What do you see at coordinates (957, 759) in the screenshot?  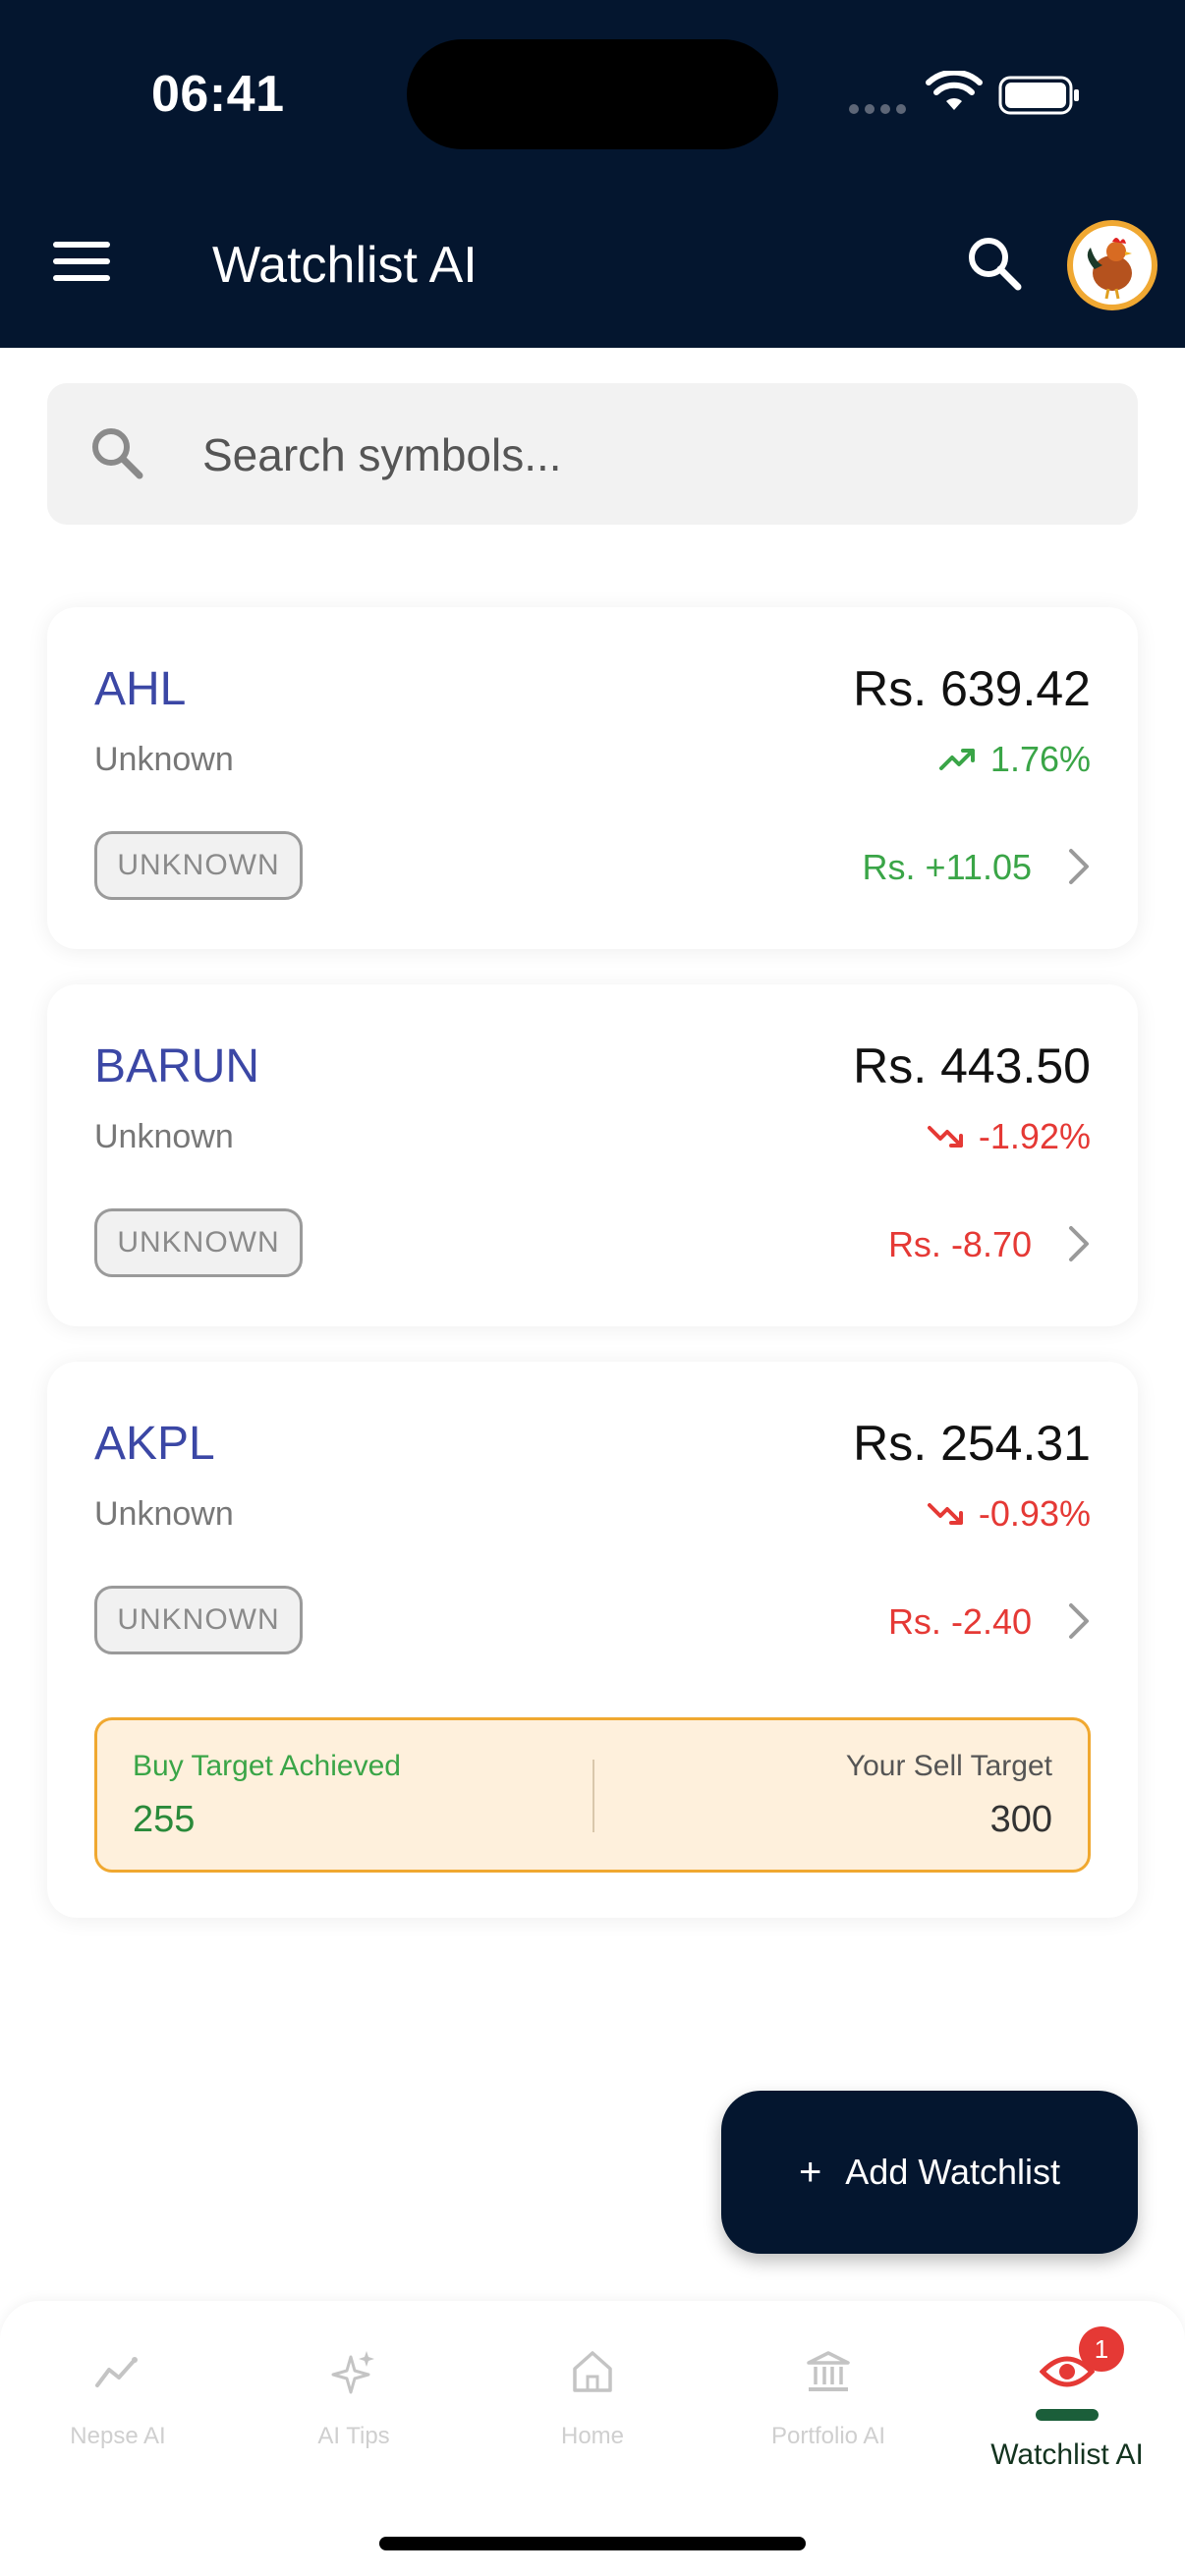 I see `trend-up-icon` at bounding box center [957, 759].